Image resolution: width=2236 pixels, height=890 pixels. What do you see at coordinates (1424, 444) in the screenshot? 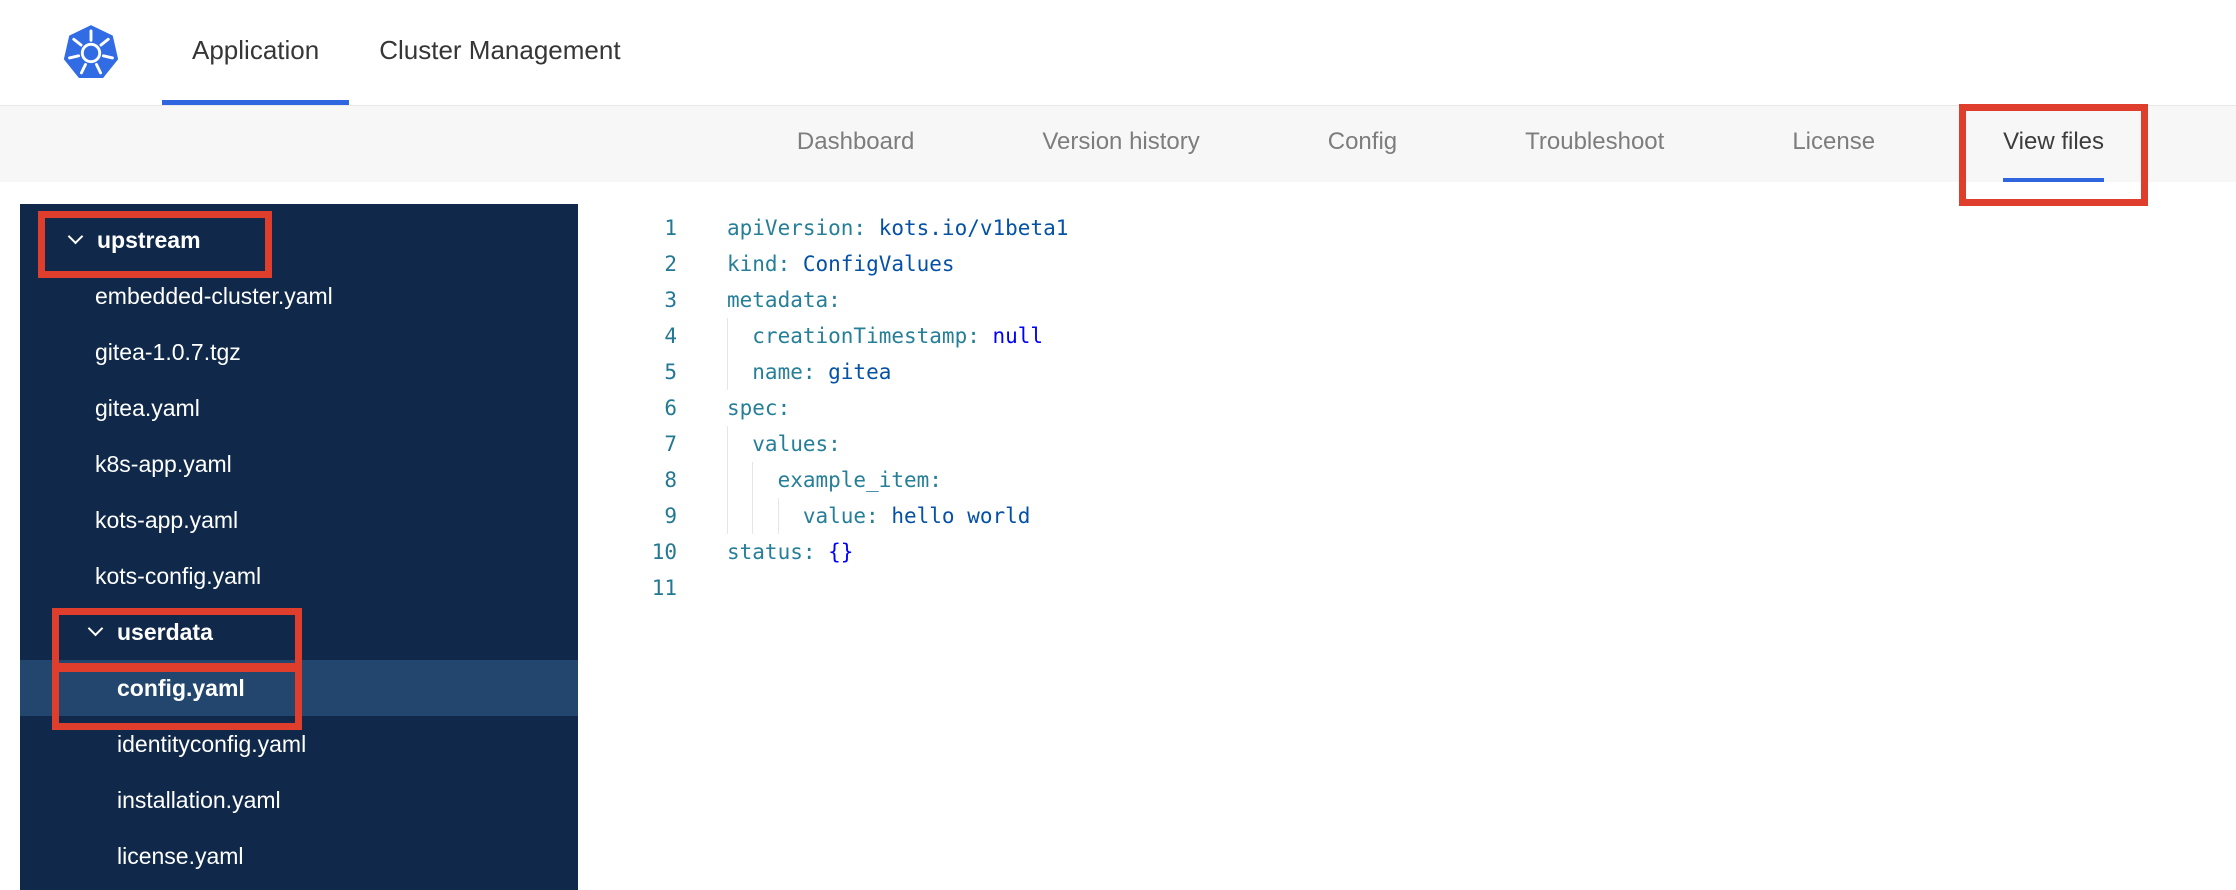
I see `code-line-7: 7 values:` at bounding box center [1424, 444].